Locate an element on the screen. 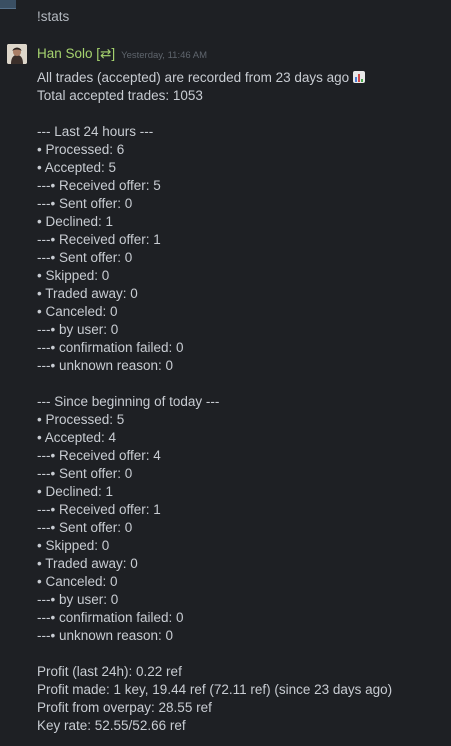 The height and width of the screenshot is (746, 451). previous-message-text: !stats is located at coordinates (53, 16).